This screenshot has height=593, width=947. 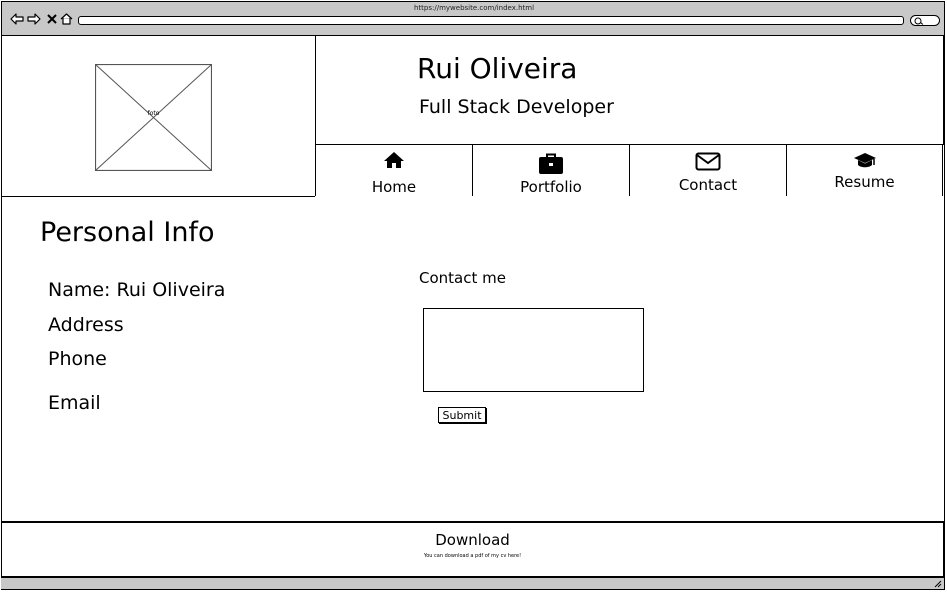 What do you see at coordinates (474, 8) in the screenshot?
I see `url-text: https://mywebsite.com/index.html` at bounding box center [474, 8].